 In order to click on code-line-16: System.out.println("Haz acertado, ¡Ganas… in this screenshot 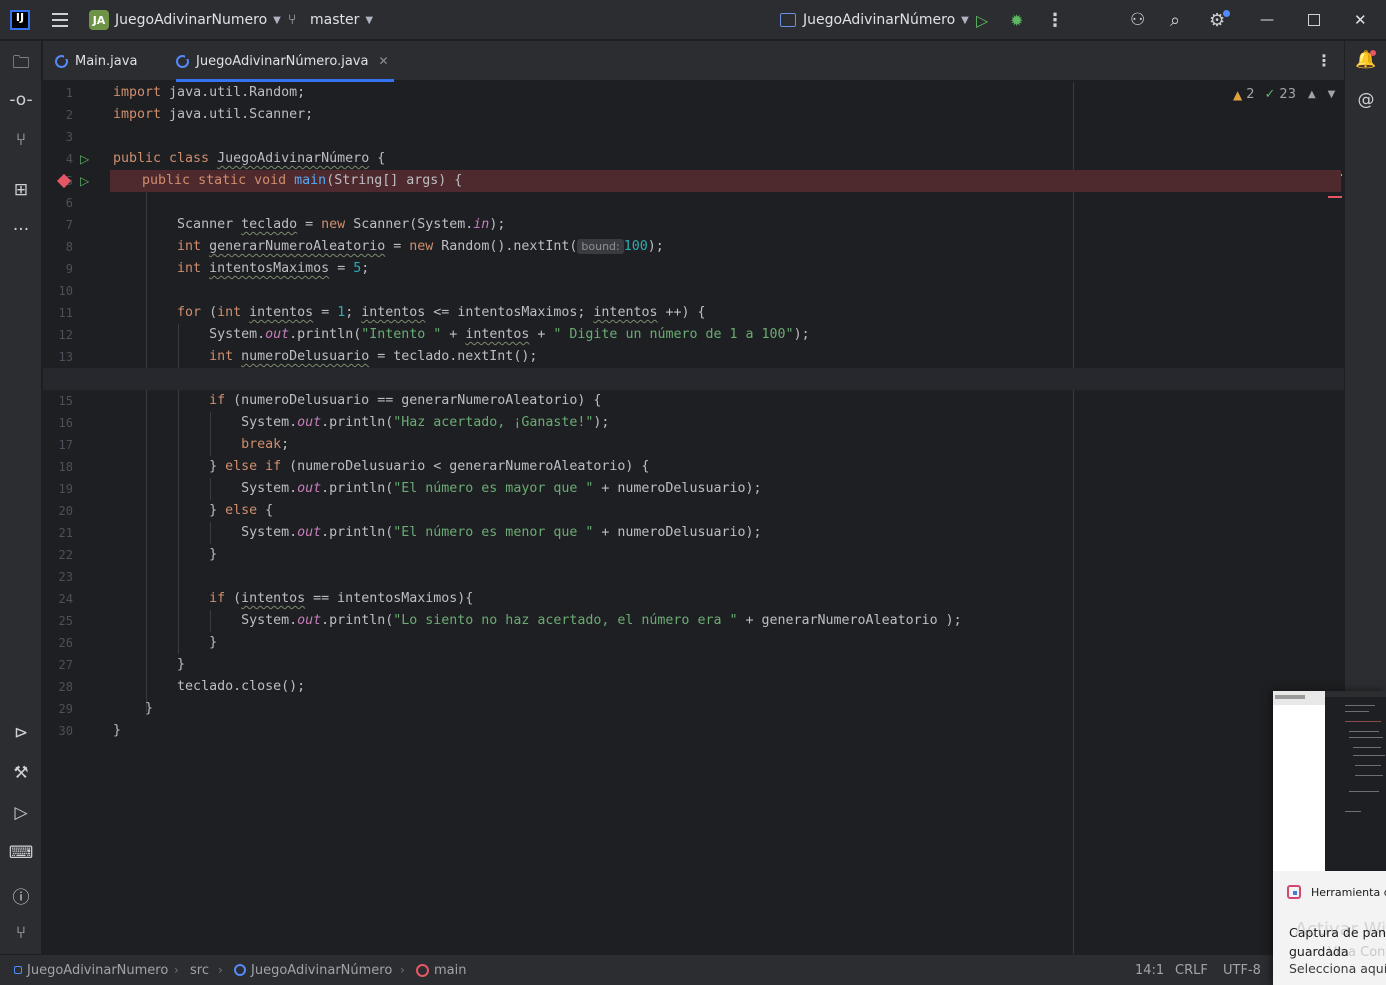, I will do `click(728, 423)`.